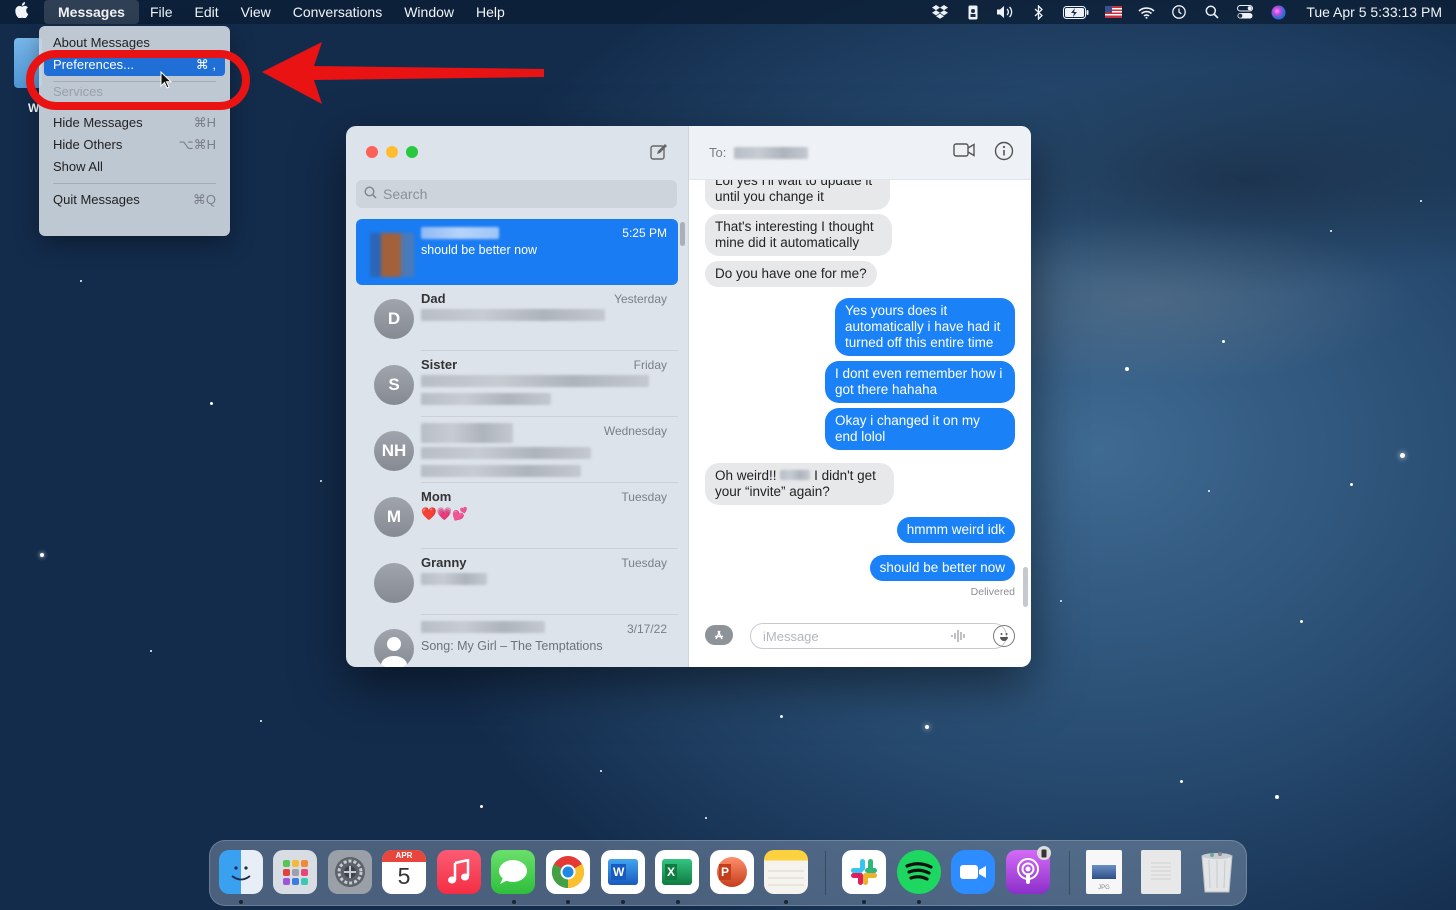 This screenshot has width=1456, height=910. I want to click on search-field, so click(516, 194).